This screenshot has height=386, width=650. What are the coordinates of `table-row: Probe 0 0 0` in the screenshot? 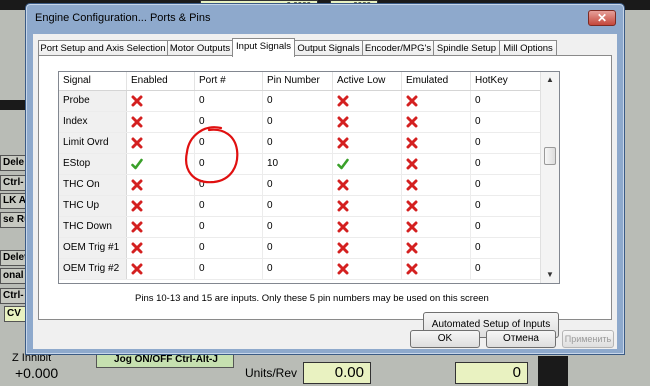 It's located at (300, 101).